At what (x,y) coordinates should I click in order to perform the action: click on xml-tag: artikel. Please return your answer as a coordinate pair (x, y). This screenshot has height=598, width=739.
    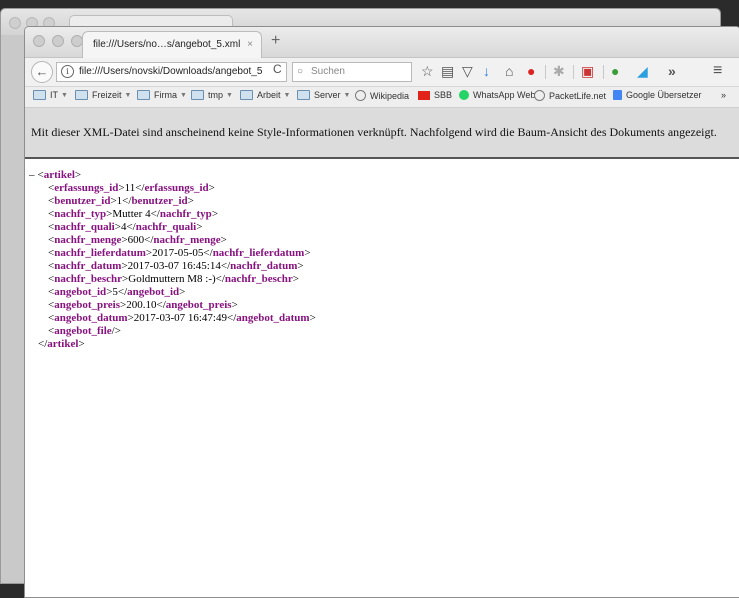
    Looking at the image, I should click on (59, 175).